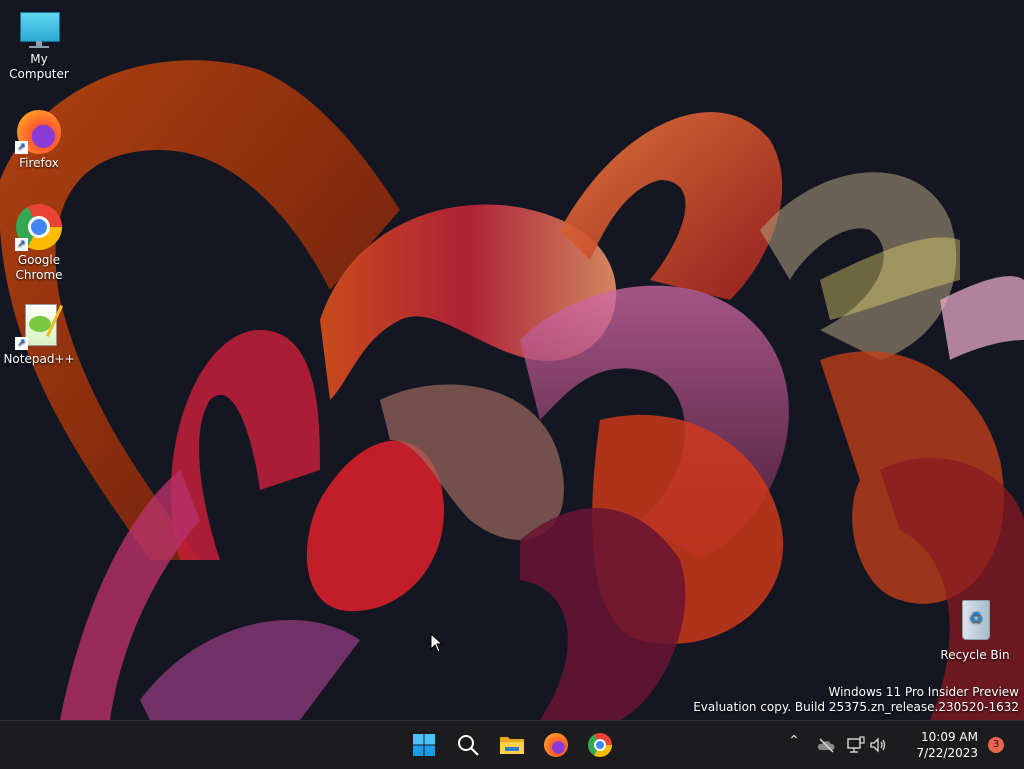 This screenshot has height=769, width=1024. I want to click on monitor-icon, so click(39, 34).